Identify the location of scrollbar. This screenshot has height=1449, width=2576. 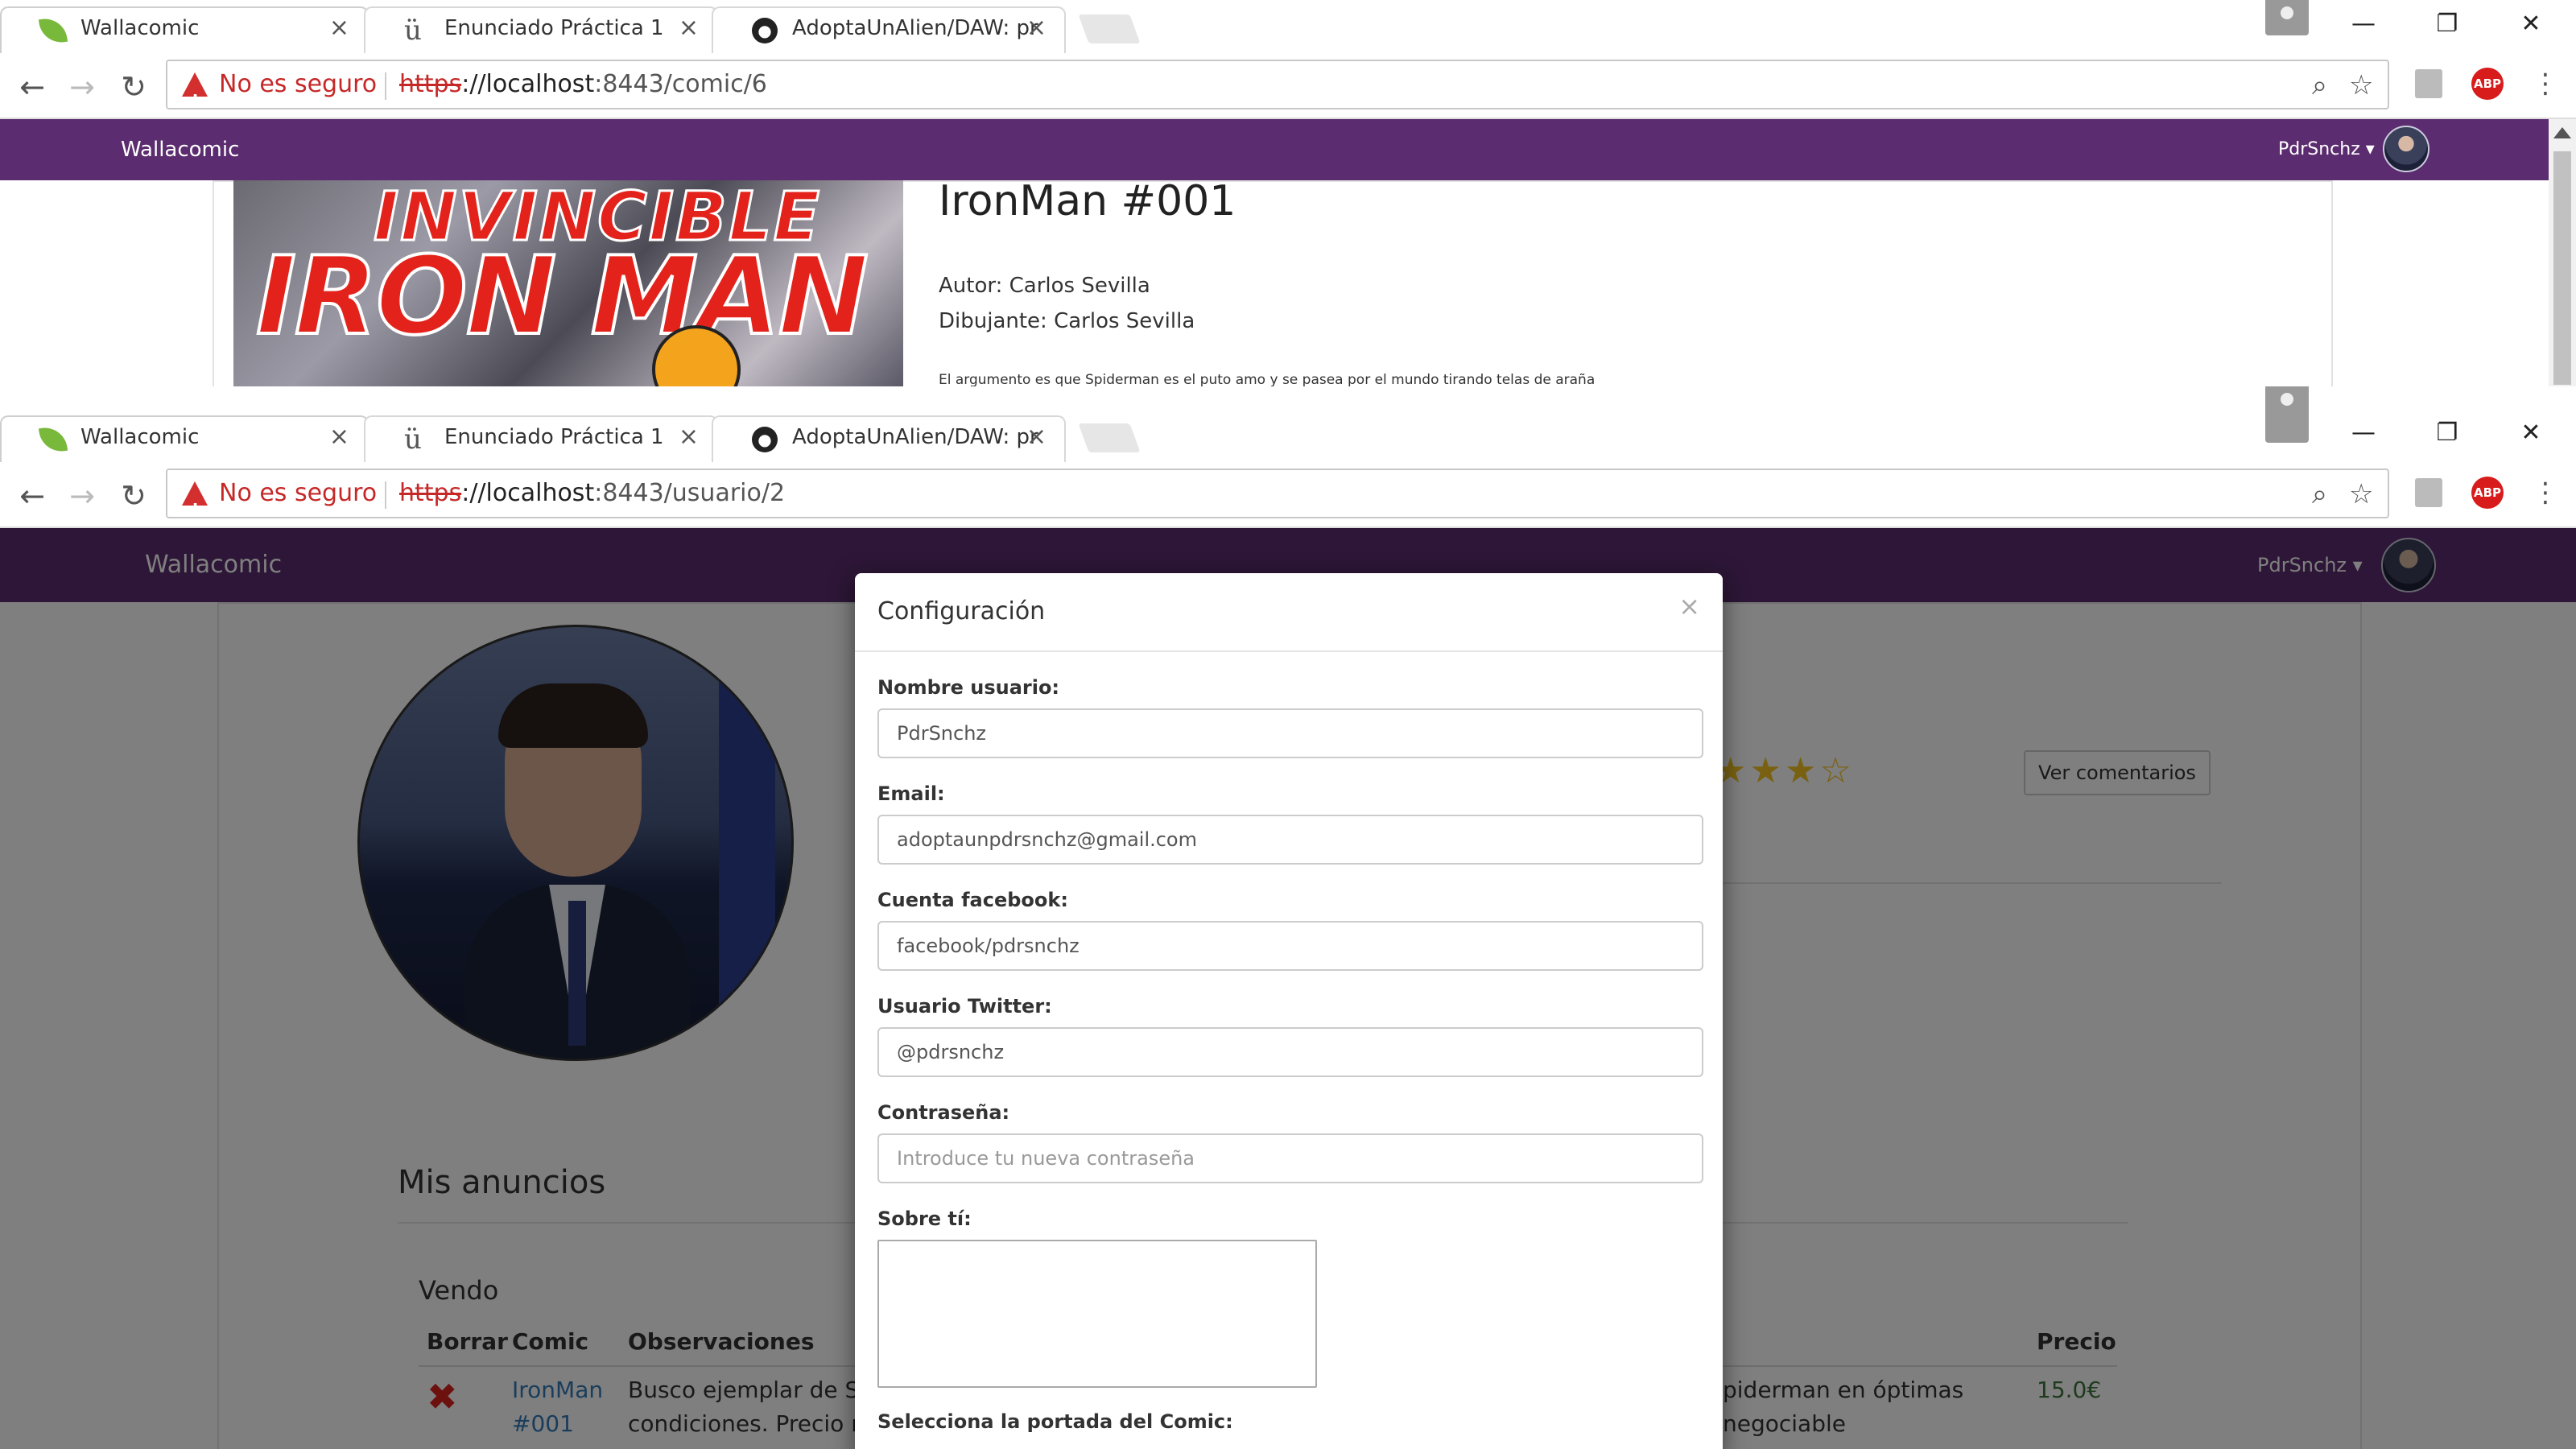
(2562, 252).